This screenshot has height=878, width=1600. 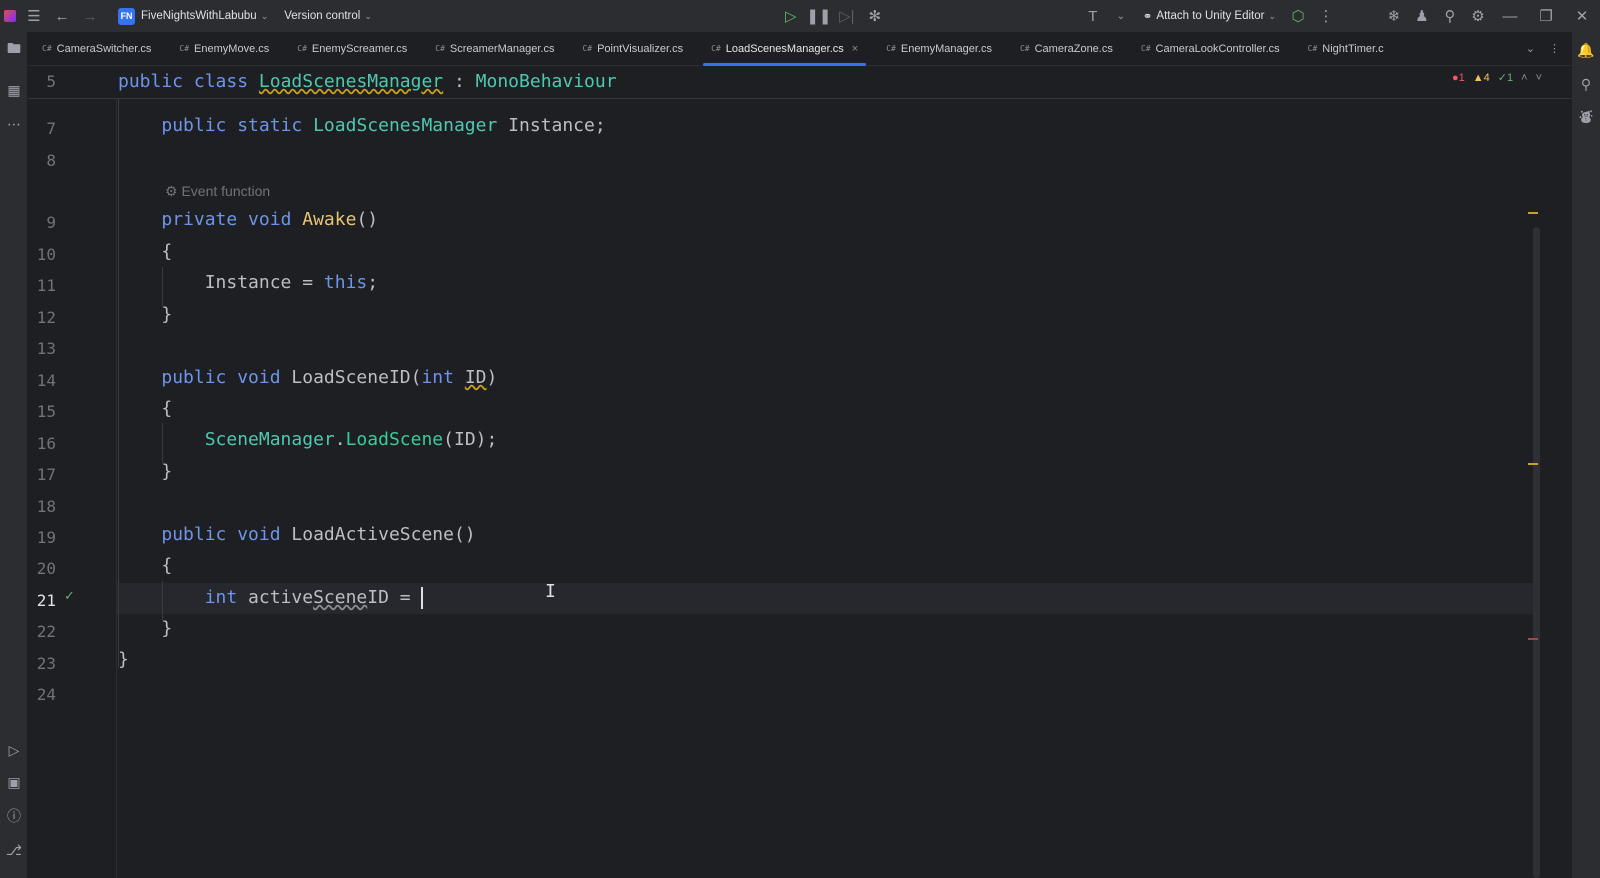 I want to click on ai-completion-icon: ✓, so click(x=69, y=596).